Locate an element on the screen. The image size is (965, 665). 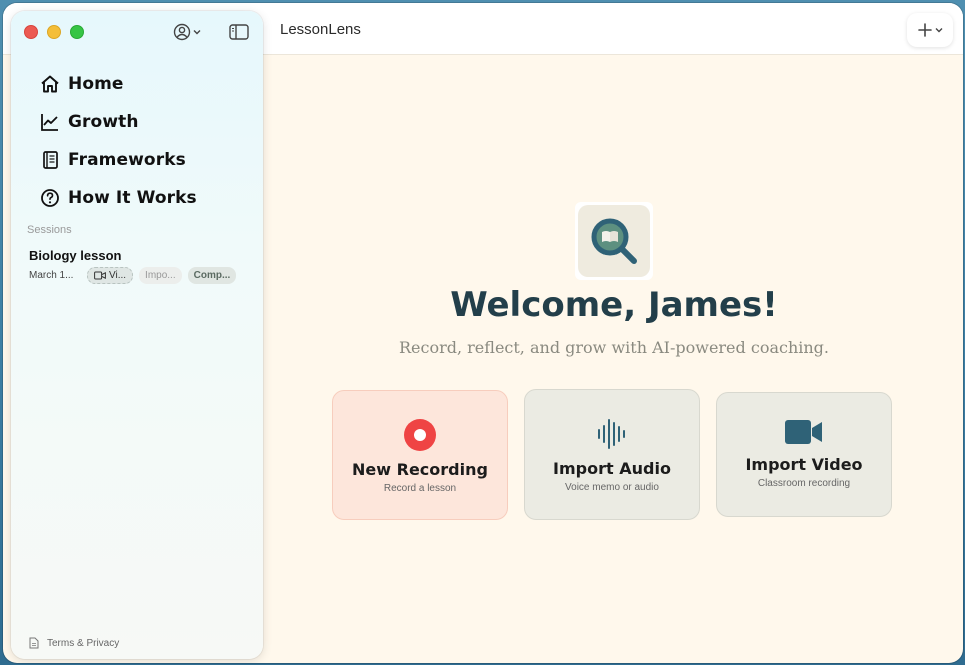
app-title: LessonLens is located at coordinates (320, 29).